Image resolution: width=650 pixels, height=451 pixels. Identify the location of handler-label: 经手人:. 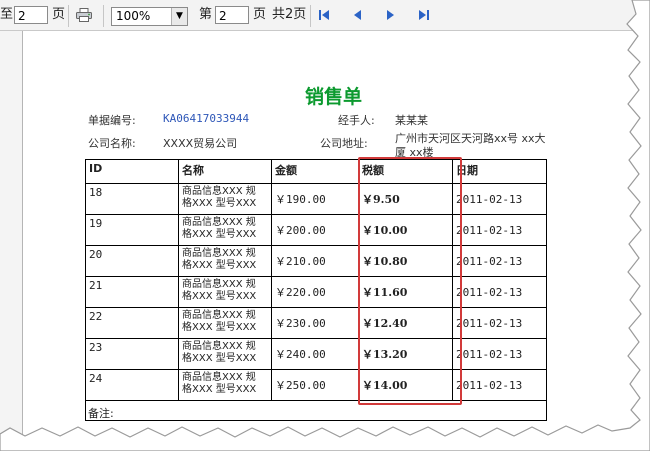
(356, 120).